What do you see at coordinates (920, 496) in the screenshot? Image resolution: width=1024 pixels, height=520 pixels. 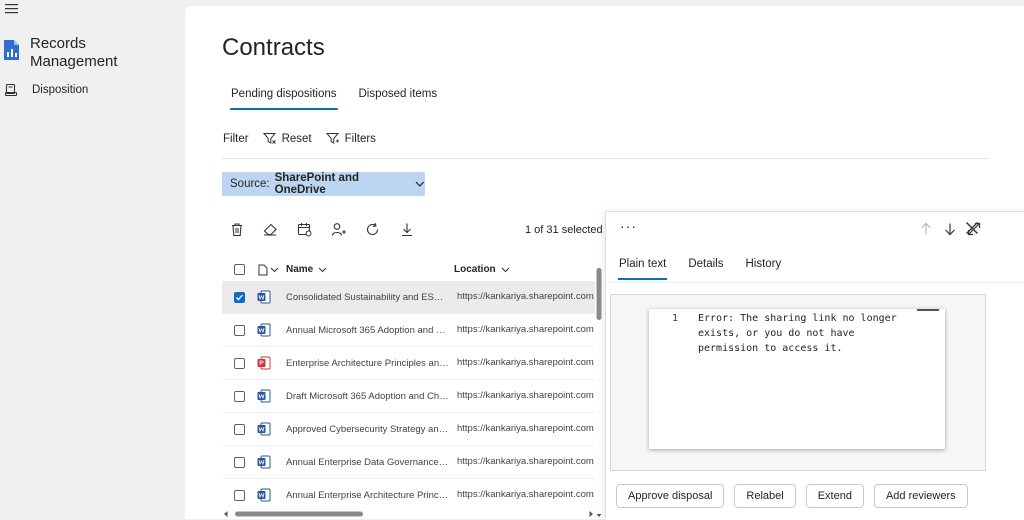 I see `add-reviewers-button: Add reviewers` at bounding box center [920, 496].